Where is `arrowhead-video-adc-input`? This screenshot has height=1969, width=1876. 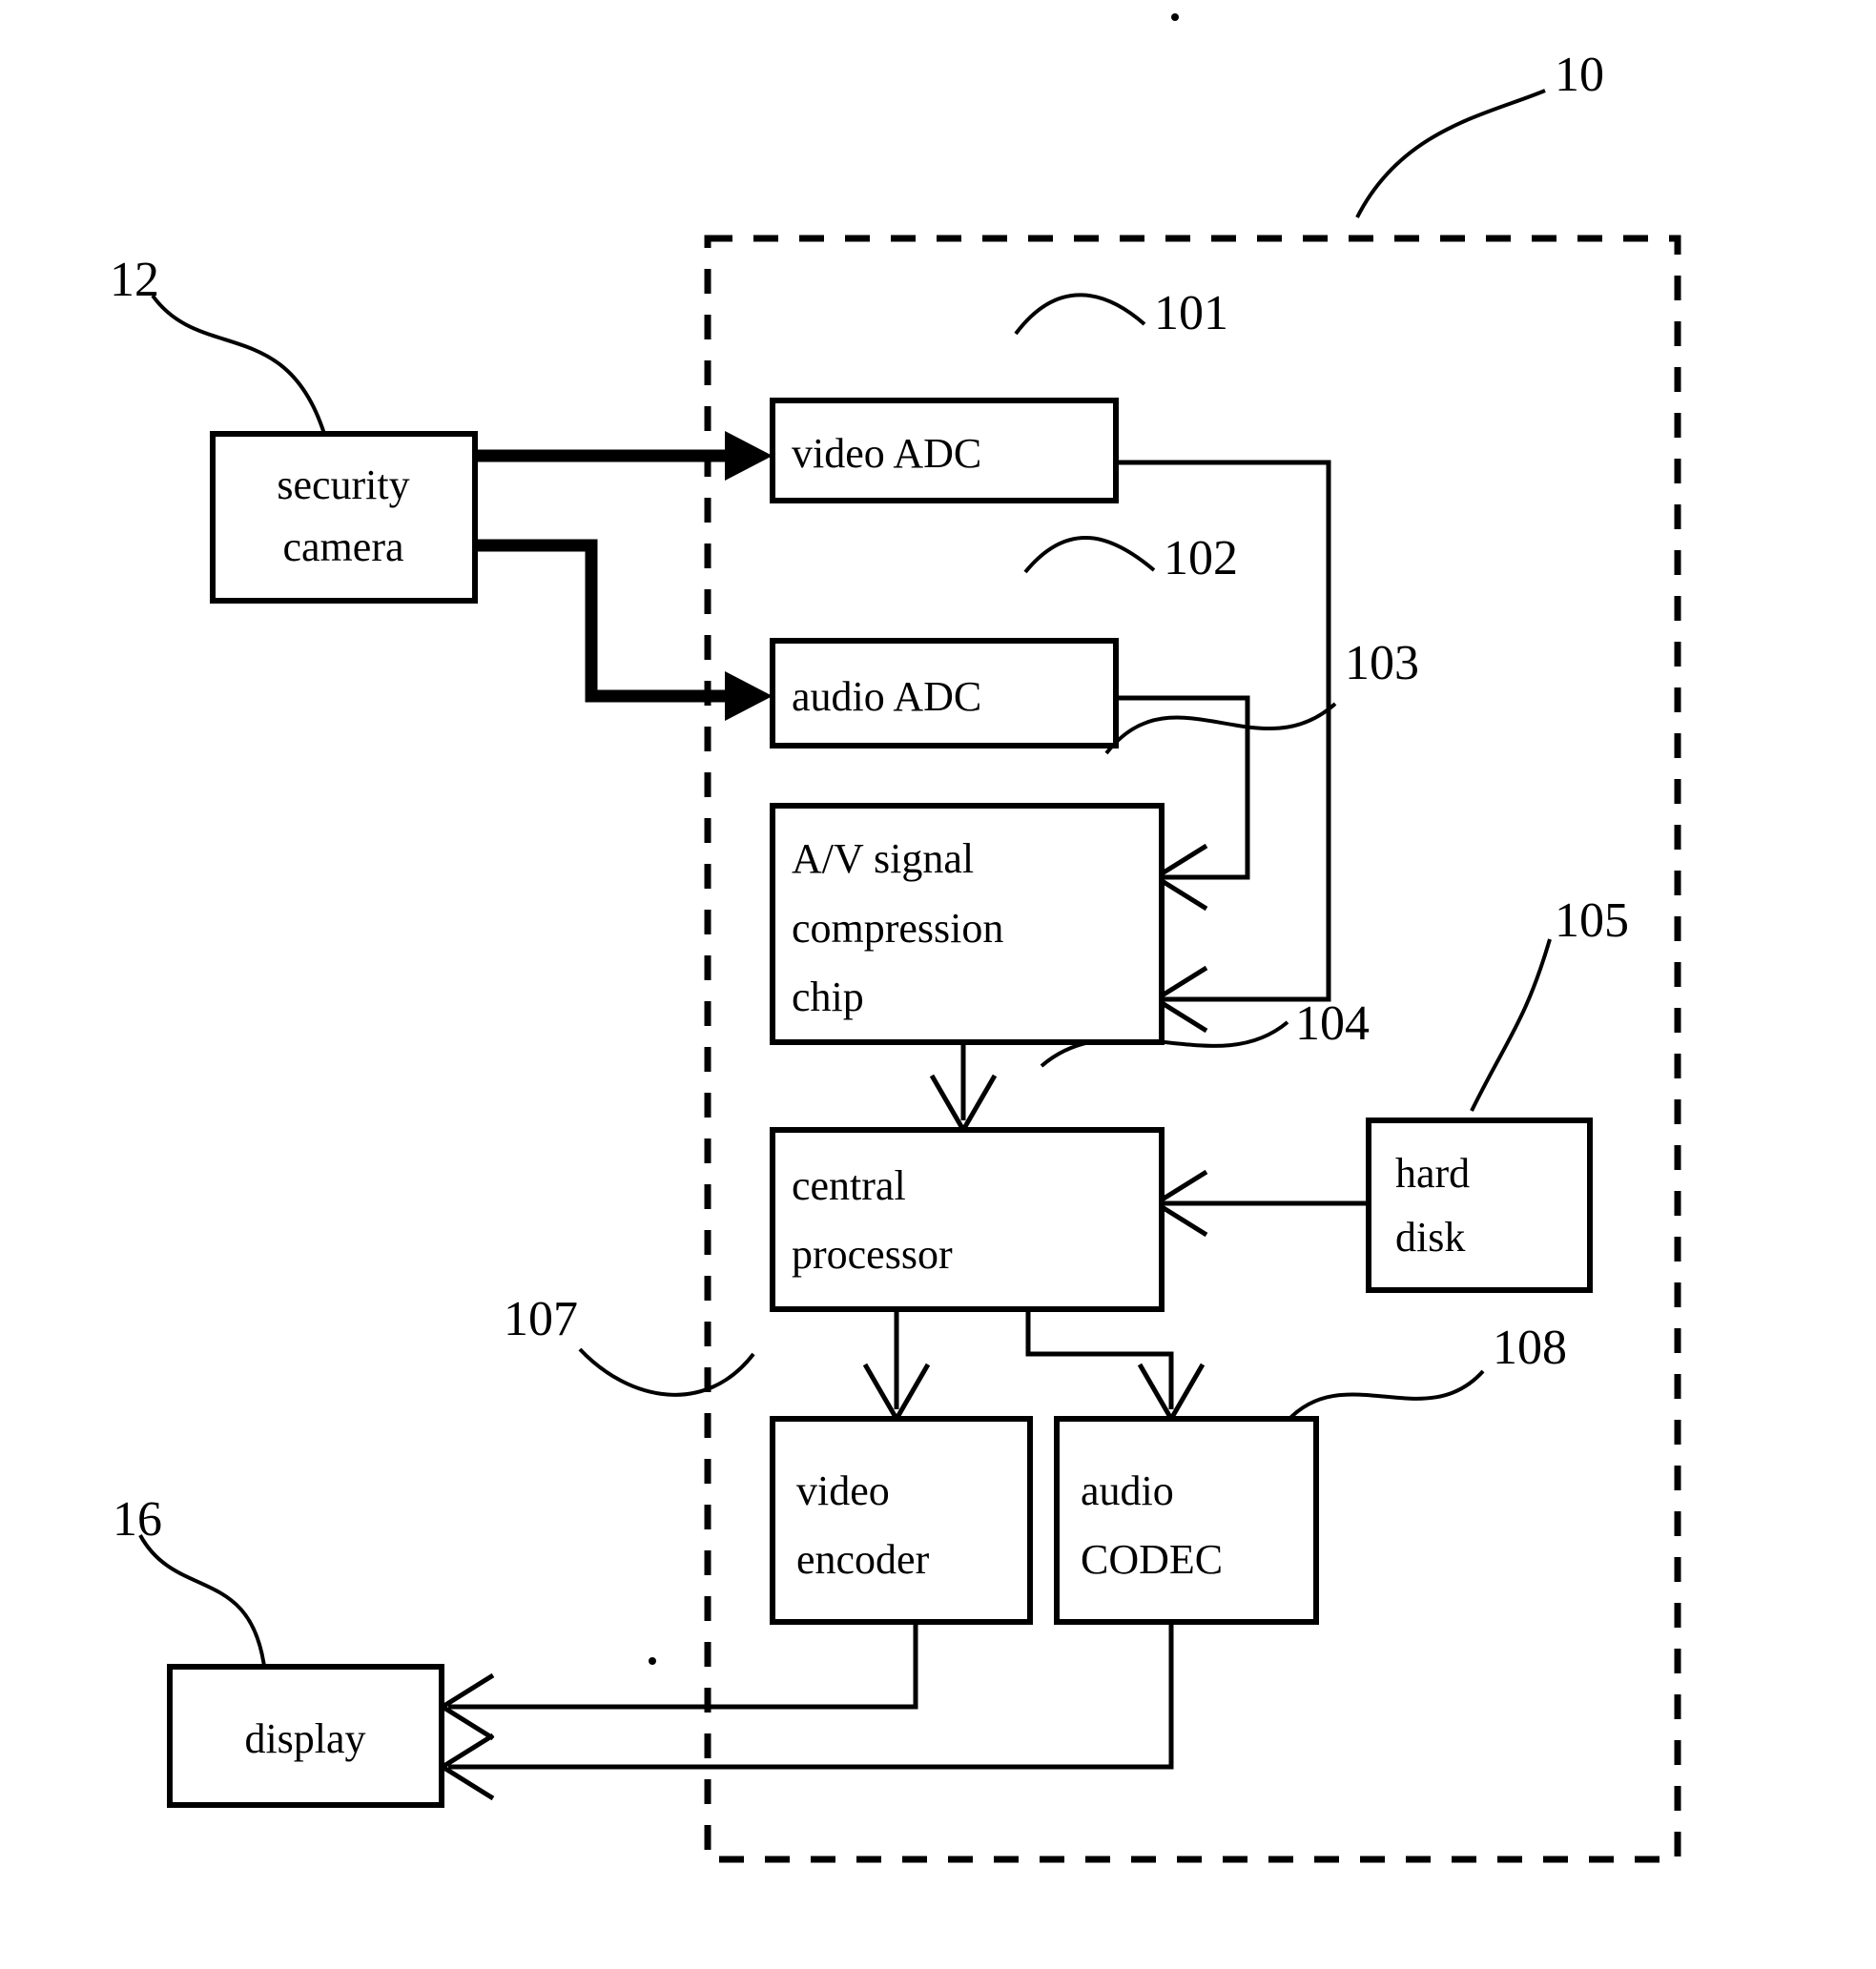 arrowhead-video-adc-input is located at coordinates (749, 456).